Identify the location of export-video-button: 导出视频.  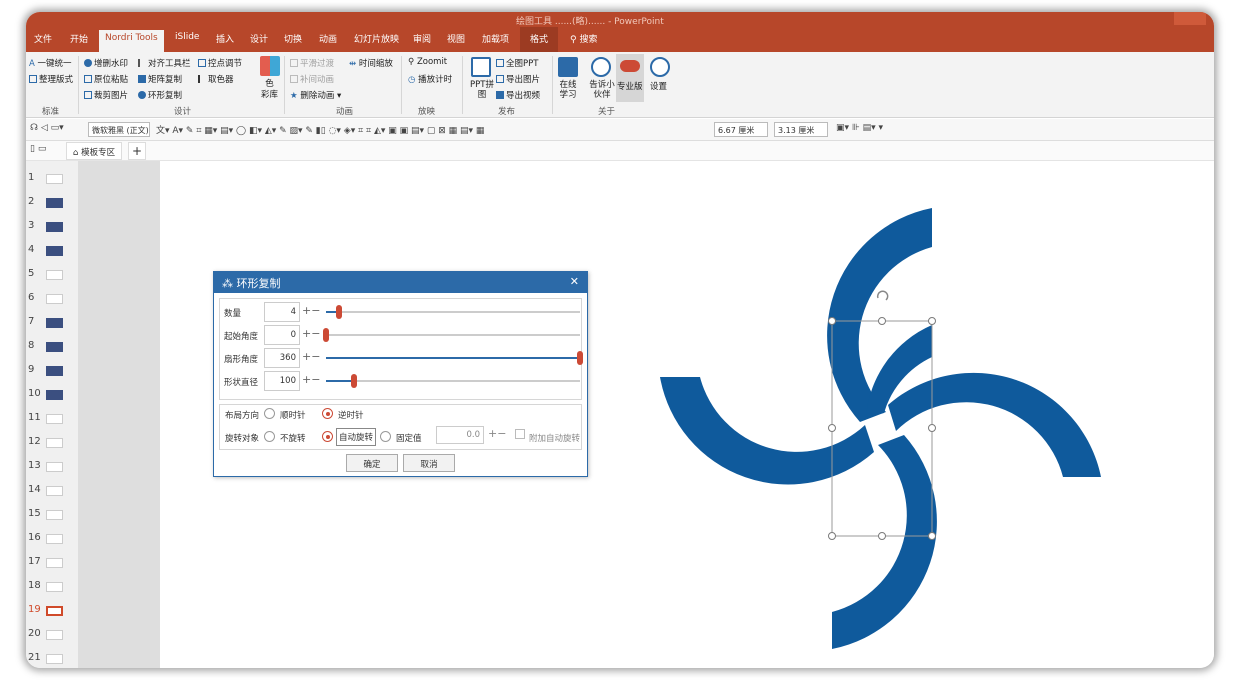
(518, 95).